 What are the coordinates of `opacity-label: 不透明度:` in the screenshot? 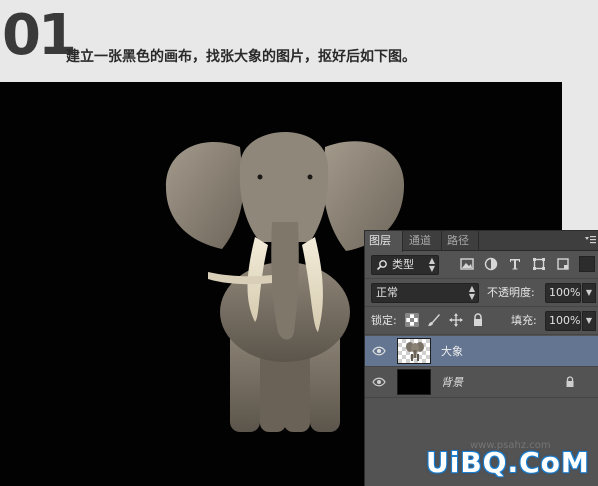 It's located at (511, 292).